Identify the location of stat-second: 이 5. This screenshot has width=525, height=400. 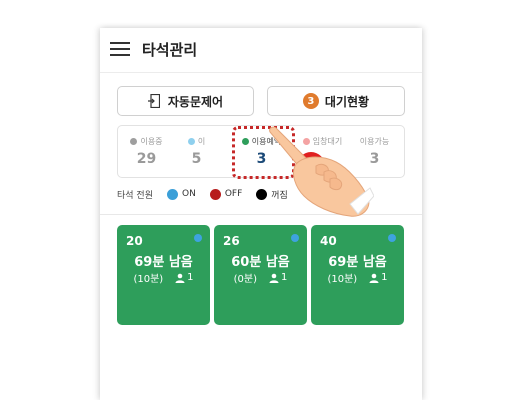
(196, 152).